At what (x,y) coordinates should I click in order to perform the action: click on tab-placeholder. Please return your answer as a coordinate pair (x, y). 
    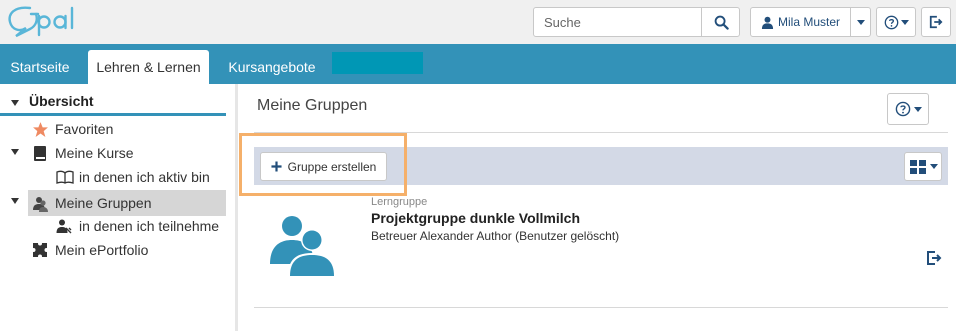
    Looking at the image, I should click on (377, 63).